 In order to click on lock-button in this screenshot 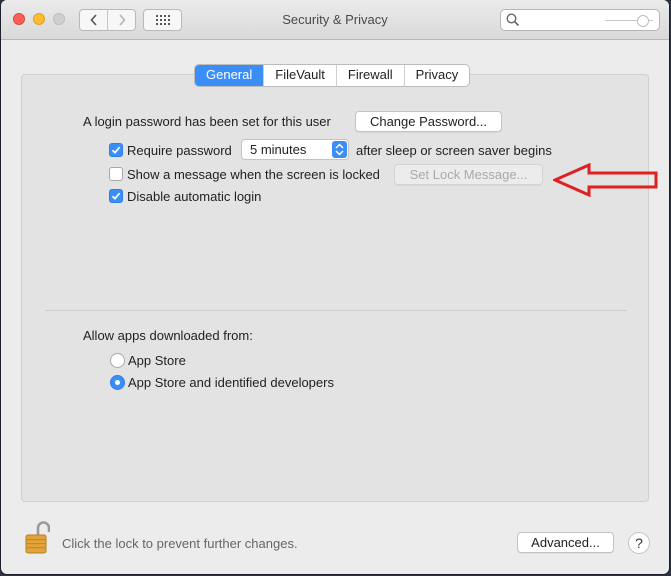, I will do `click(37, 539)`.